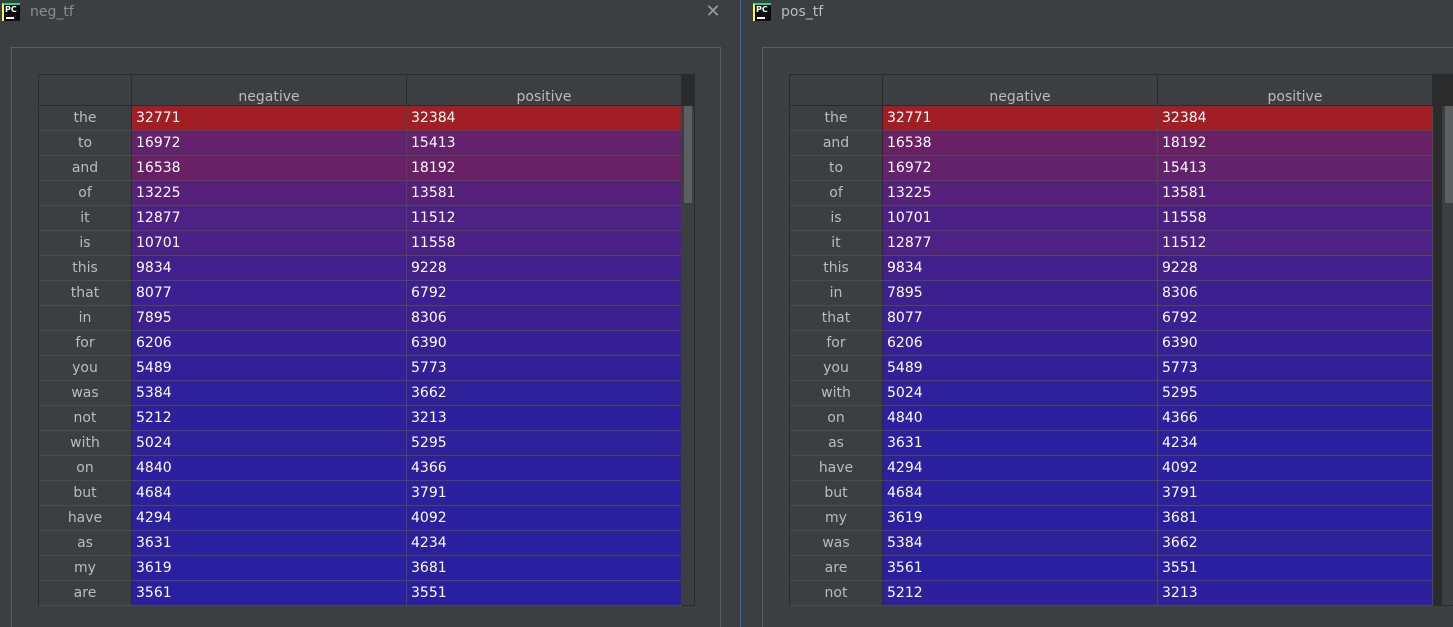 This screenshot has width=1453, height=627. I want to click on cell-negative: 16538, so click(1020, 143).